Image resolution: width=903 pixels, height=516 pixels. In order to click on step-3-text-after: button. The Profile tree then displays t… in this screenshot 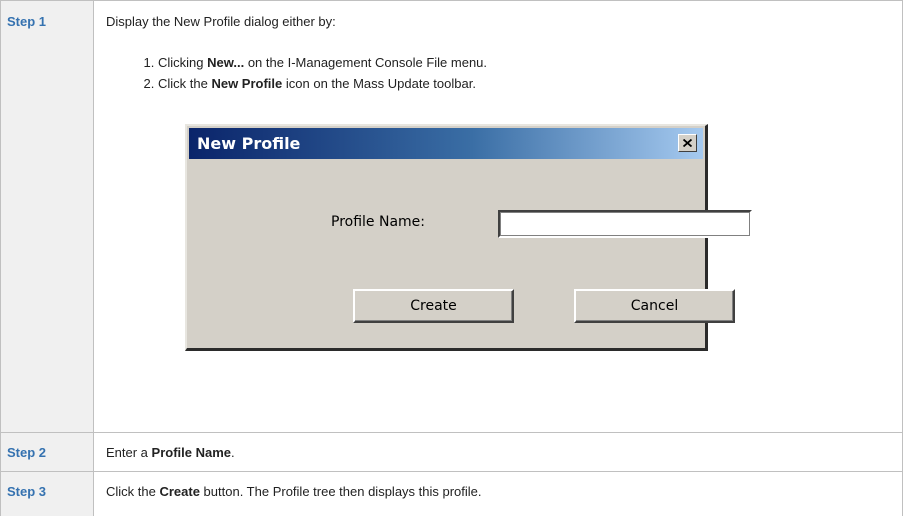, I will do `click(340, 491)`.